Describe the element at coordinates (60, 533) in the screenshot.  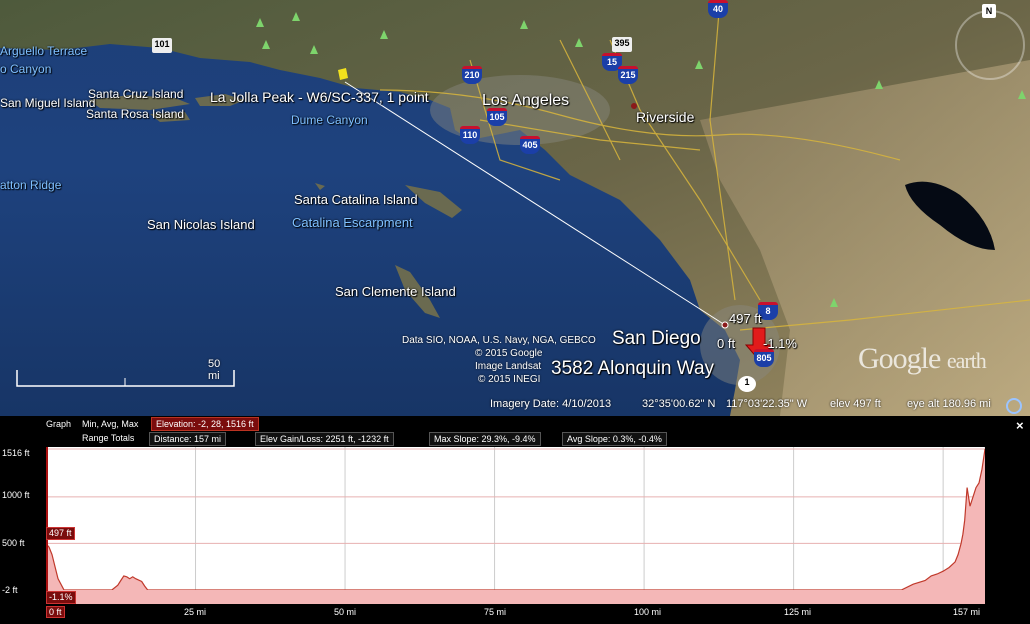
I see `elevation-marker-label: 497 ft` at that location.